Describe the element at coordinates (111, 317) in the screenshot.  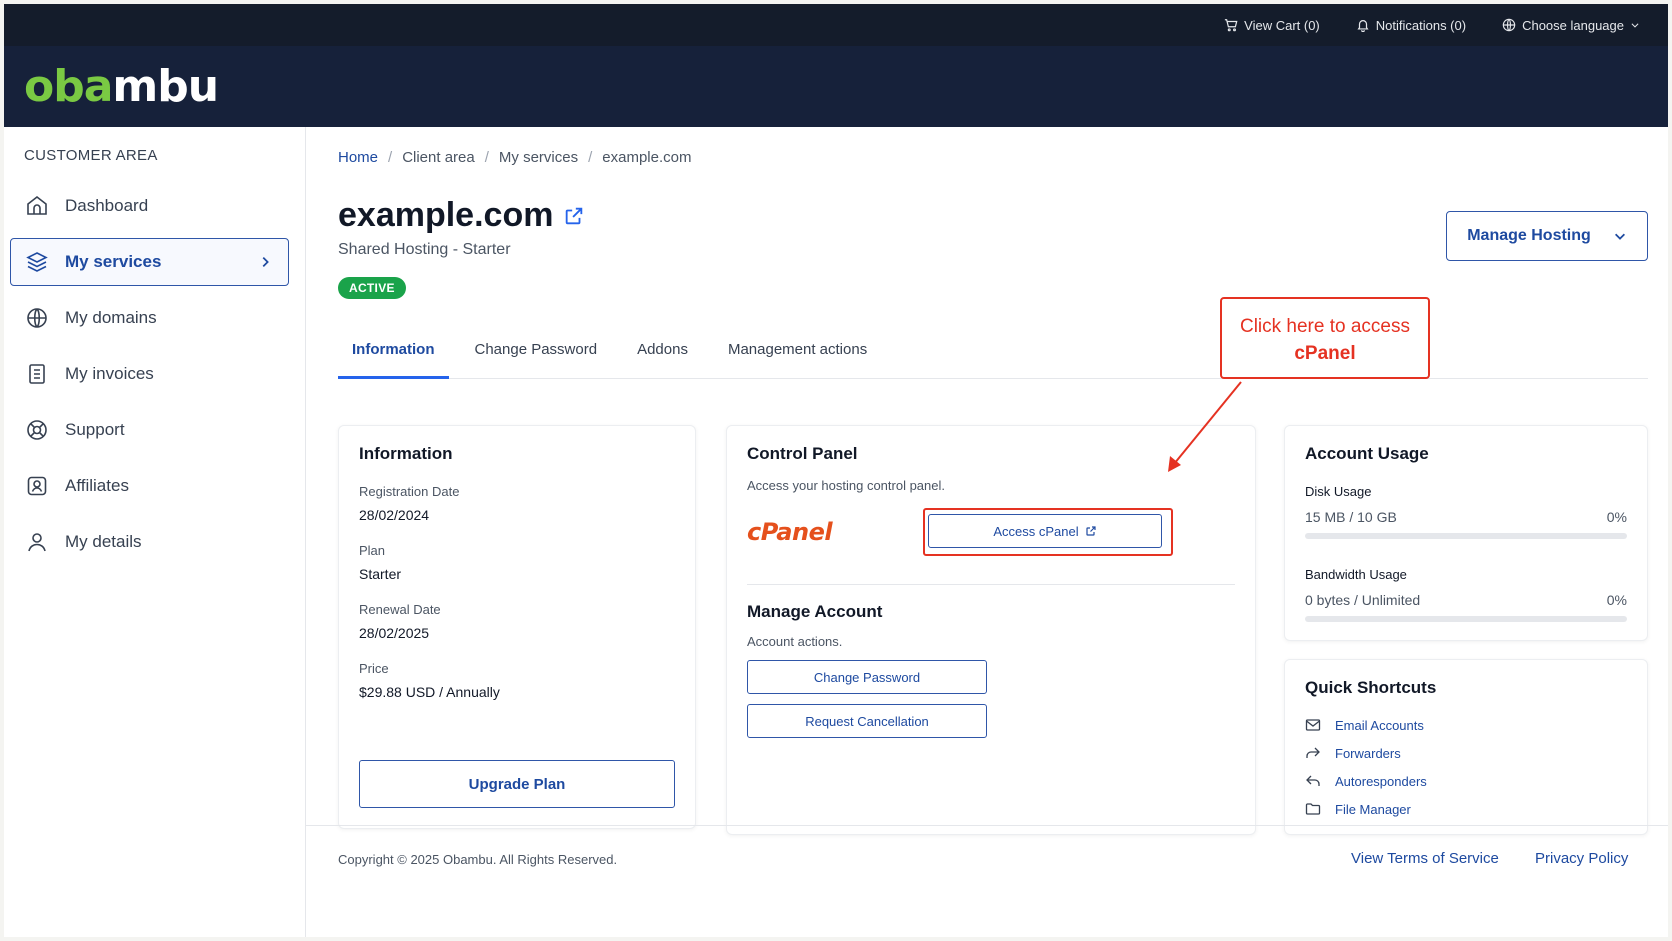
I see `sidebar-item-label: My domains` at that location.